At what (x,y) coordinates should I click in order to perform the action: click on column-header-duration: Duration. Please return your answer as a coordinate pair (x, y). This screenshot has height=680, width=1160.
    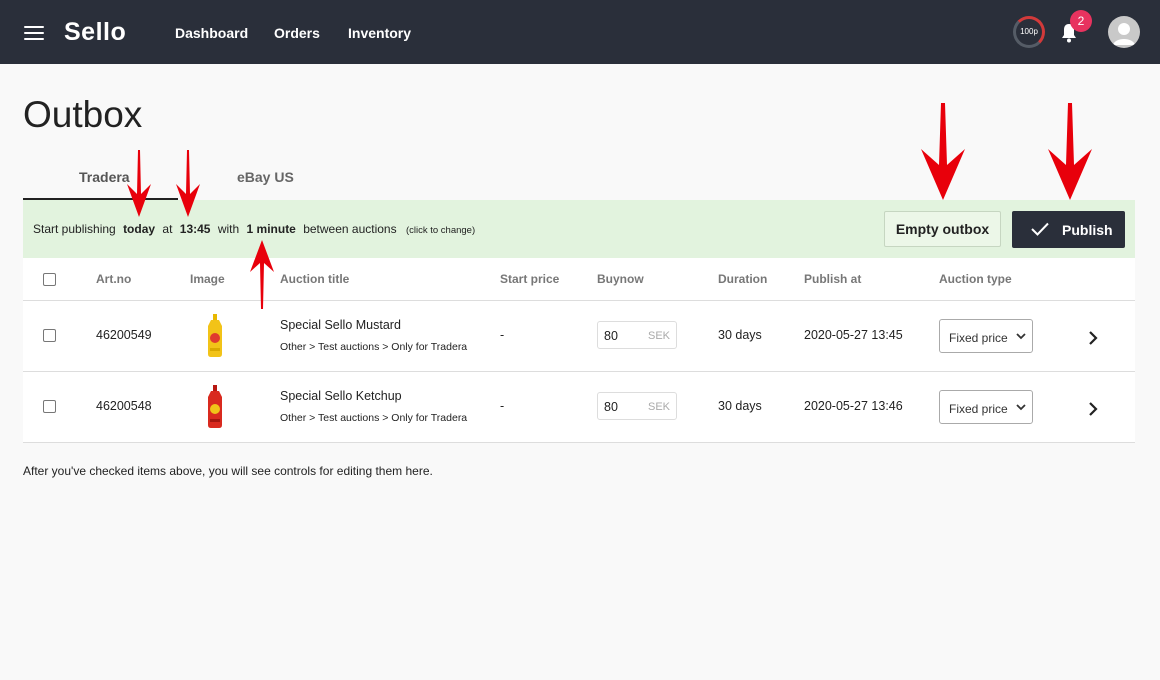
    Looking at the image, I should click on (743, 279).